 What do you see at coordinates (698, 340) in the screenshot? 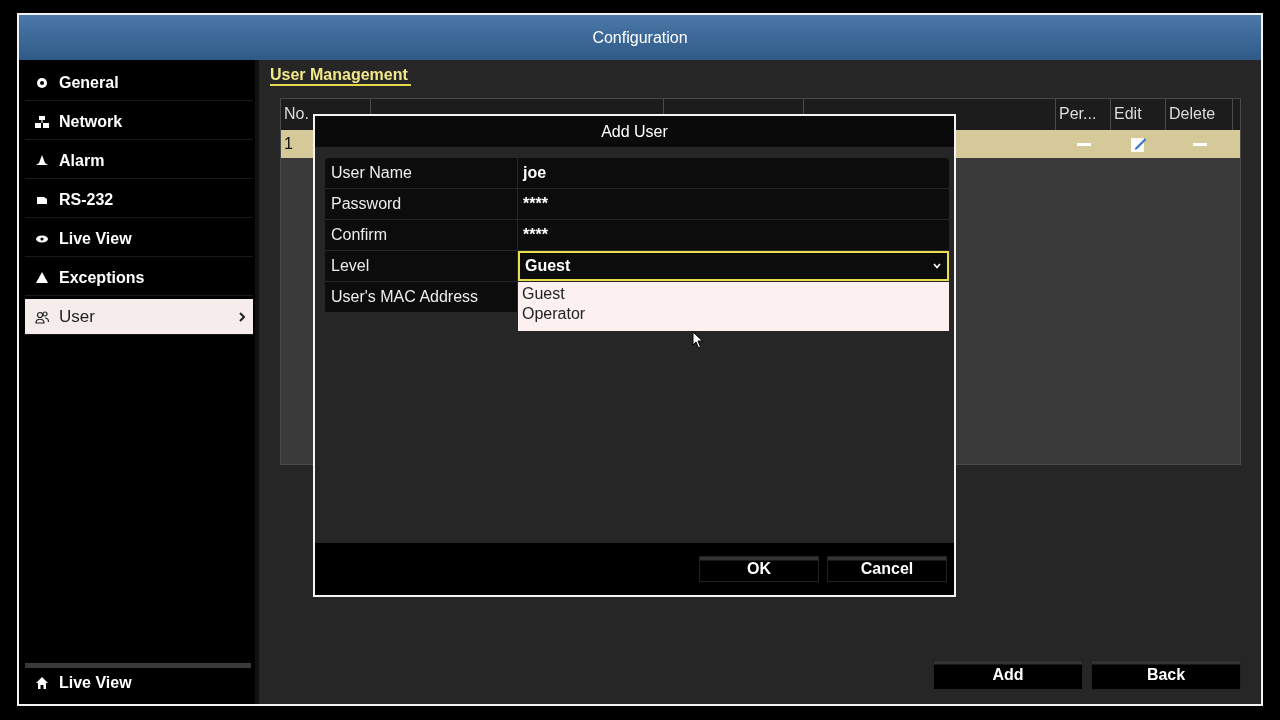
I see `cursor-icon` at bounding box center [698, 340].